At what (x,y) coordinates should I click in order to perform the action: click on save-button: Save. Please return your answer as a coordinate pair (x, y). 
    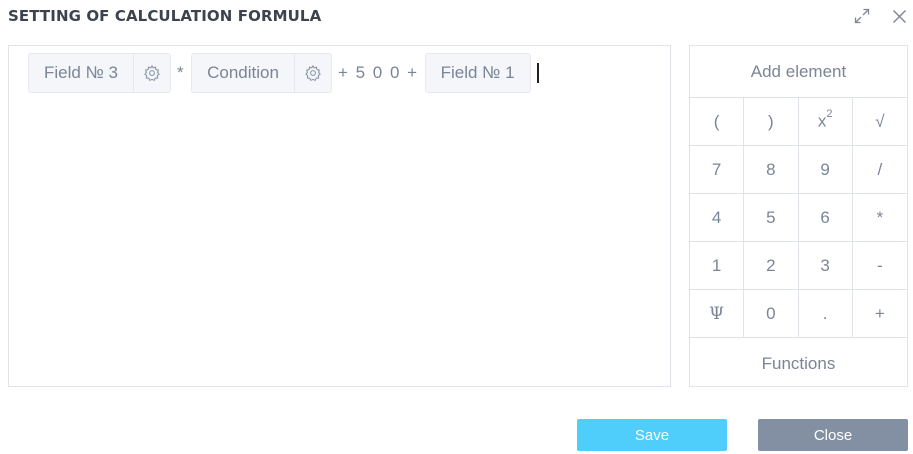
    Looking at the image, I should click on (652, 435).